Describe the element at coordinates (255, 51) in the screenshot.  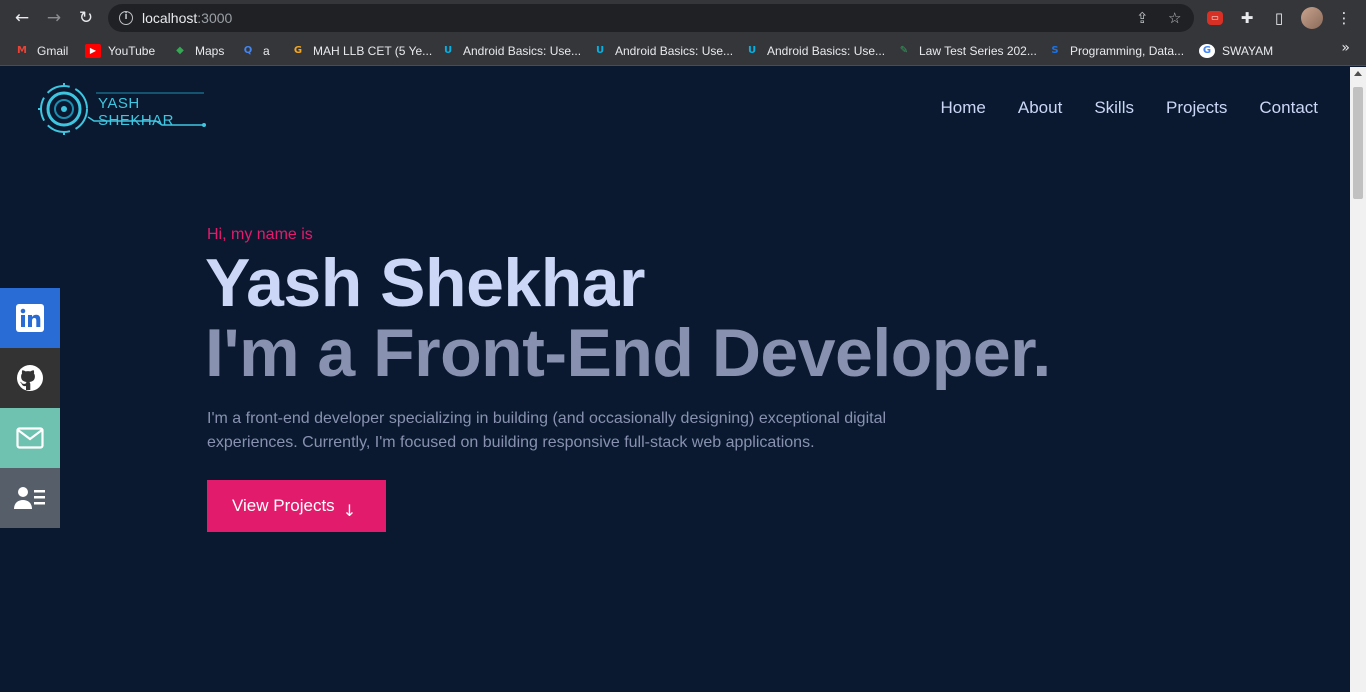
I see `bookmark-lens: Qa` at that location.